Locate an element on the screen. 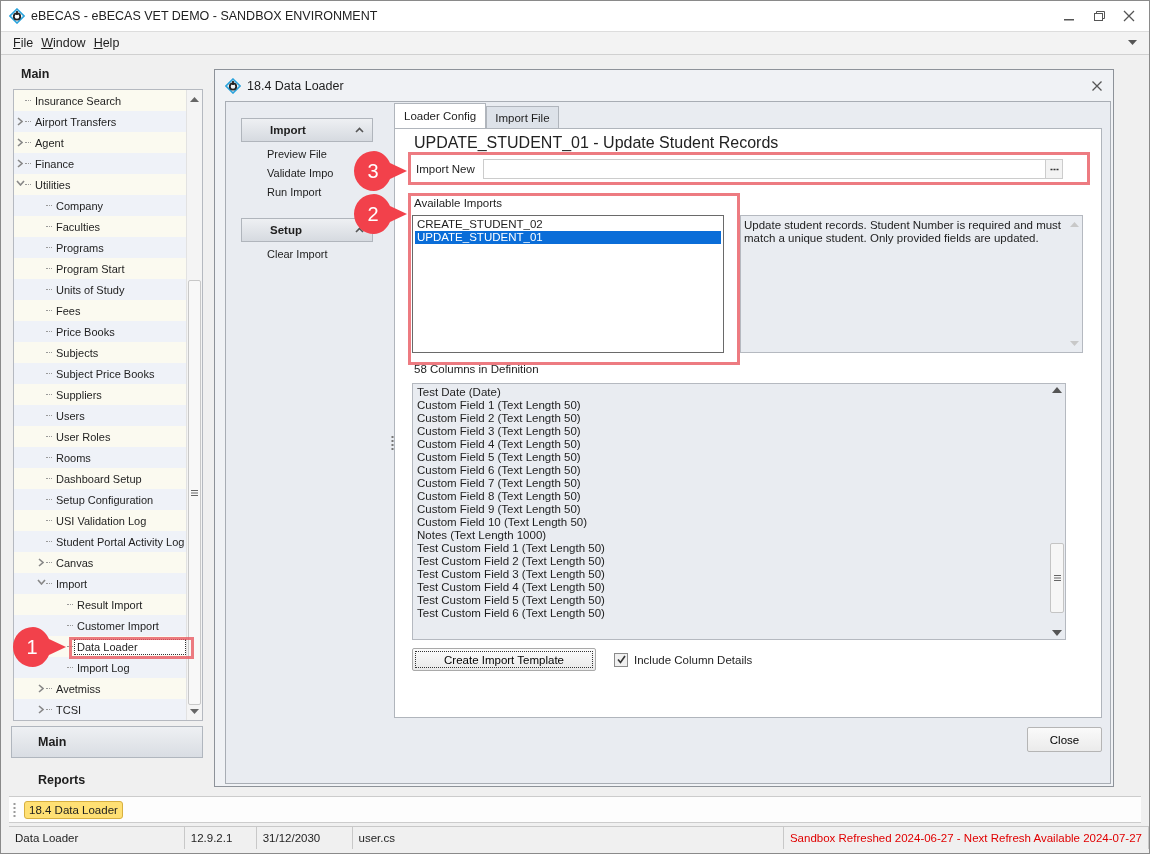  status-text: Sandbox Refreshed 2024-06-27 - Next Refresh Available 2024-07-27 is located at coordinates (966, 838).